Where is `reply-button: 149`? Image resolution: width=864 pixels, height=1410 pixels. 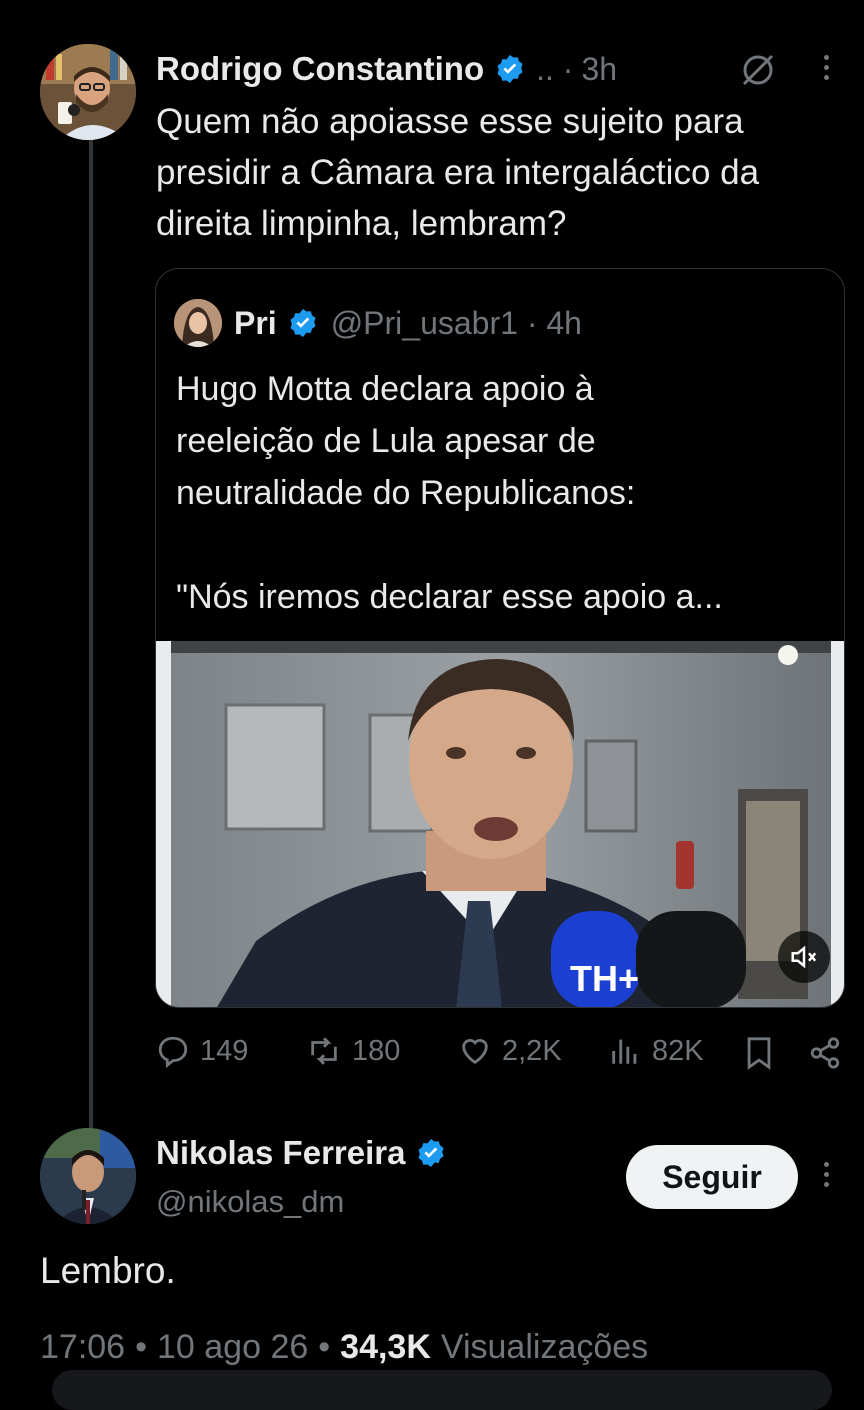 reply-button: 149 is located at coordinates (202, 1051).